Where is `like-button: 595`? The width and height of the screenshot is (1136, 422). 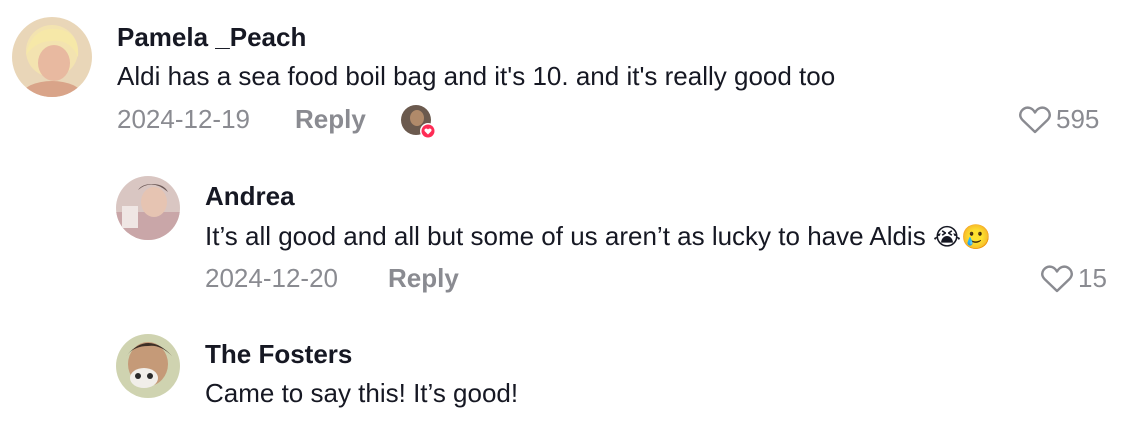 like-button: 595 is located at coordinates (1058, 119).